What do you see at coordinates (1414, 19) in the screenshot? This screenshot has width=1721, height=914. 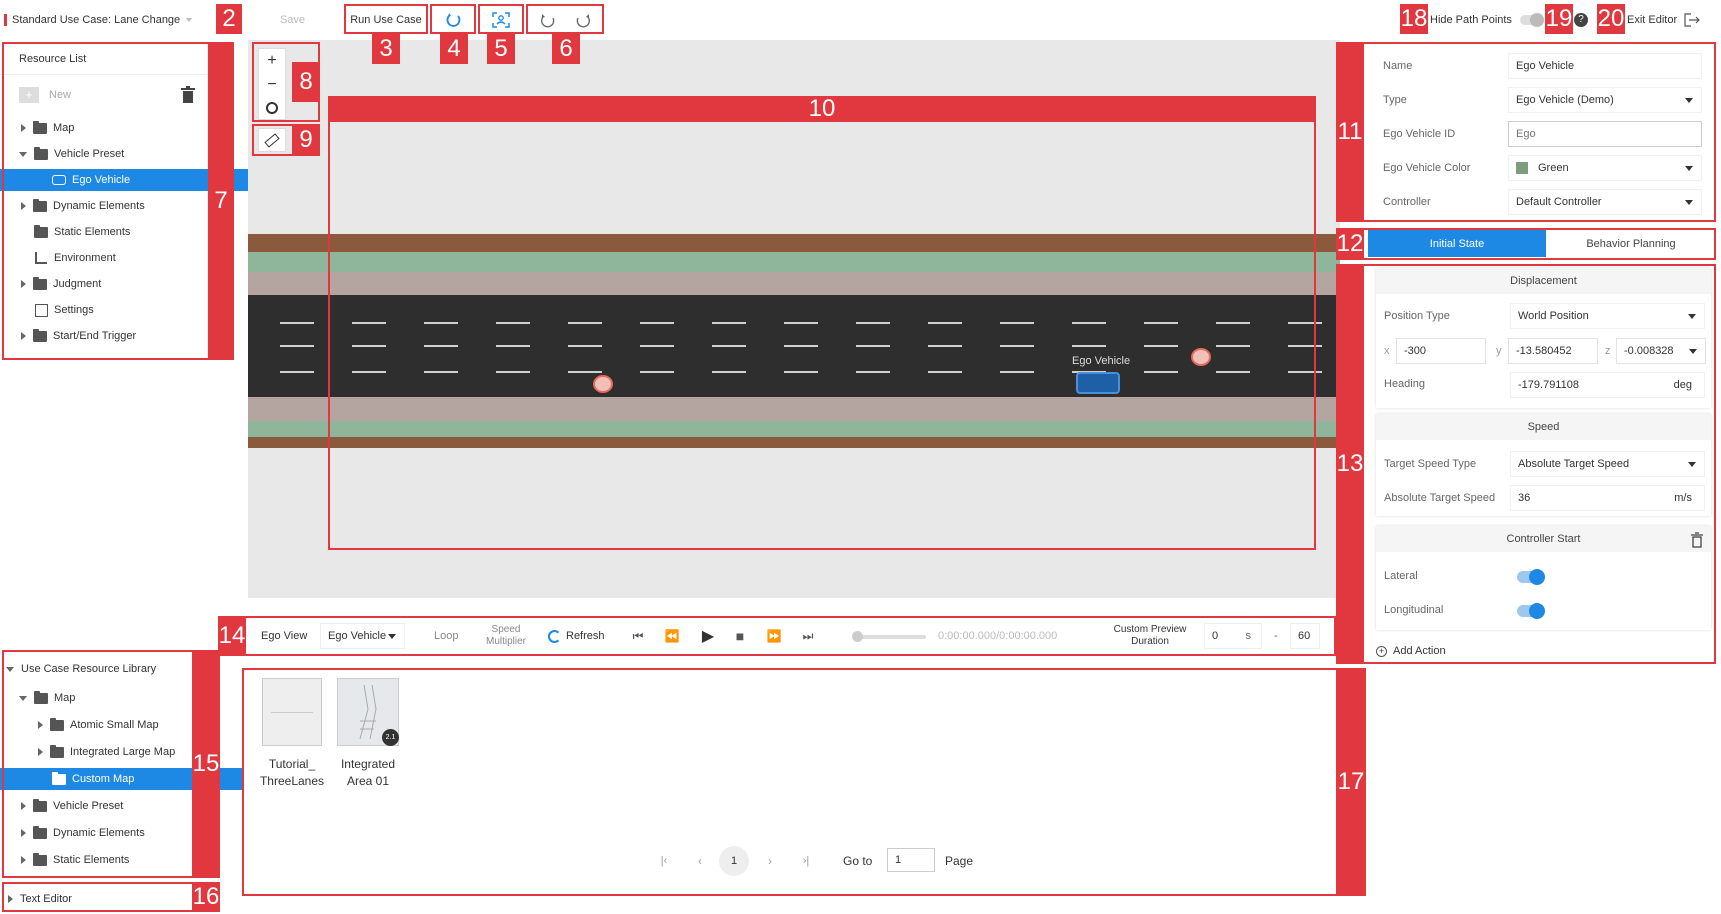 I see `annotation-number: 18` at bounding box center [1414, 19].